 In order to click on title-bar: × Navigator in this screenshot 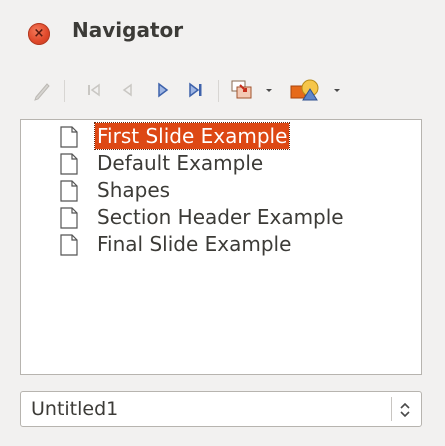, I will do `click(222, 30)`.